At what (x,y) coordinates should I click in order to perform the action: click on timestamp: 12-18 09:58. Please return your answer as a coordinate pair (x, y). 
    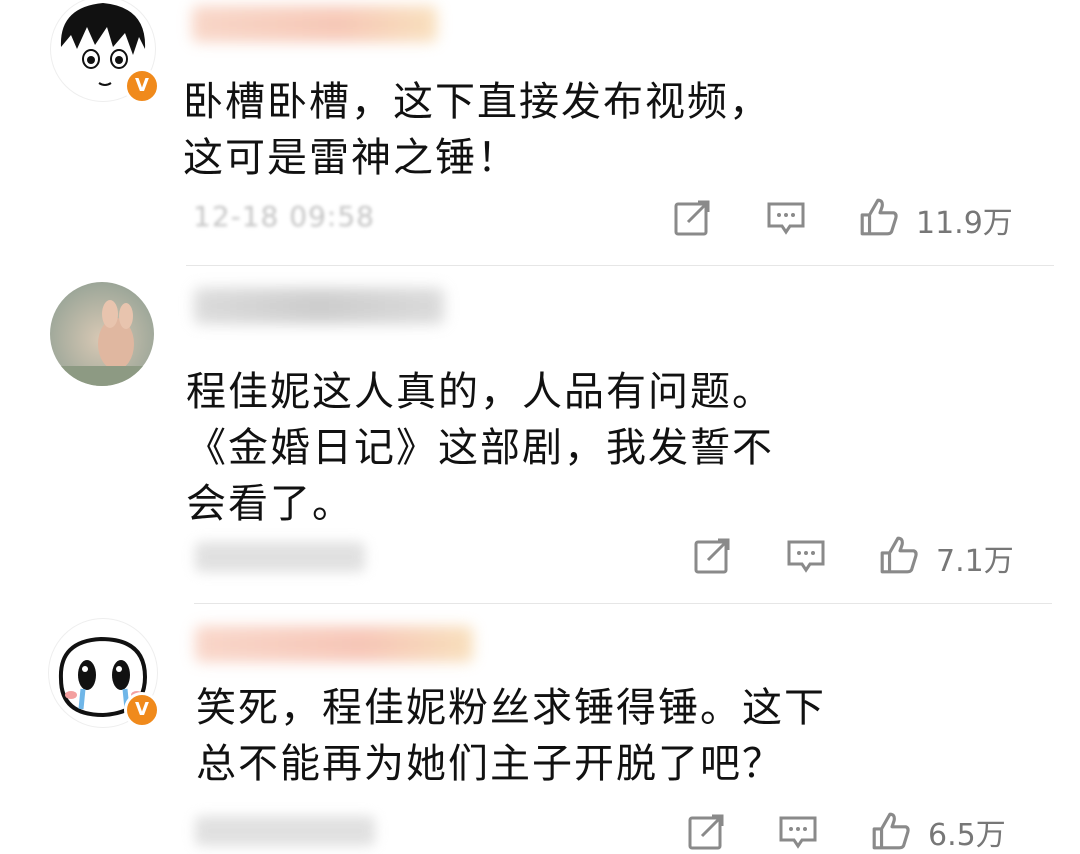
    Looking at the image, I should click on (284, 216).